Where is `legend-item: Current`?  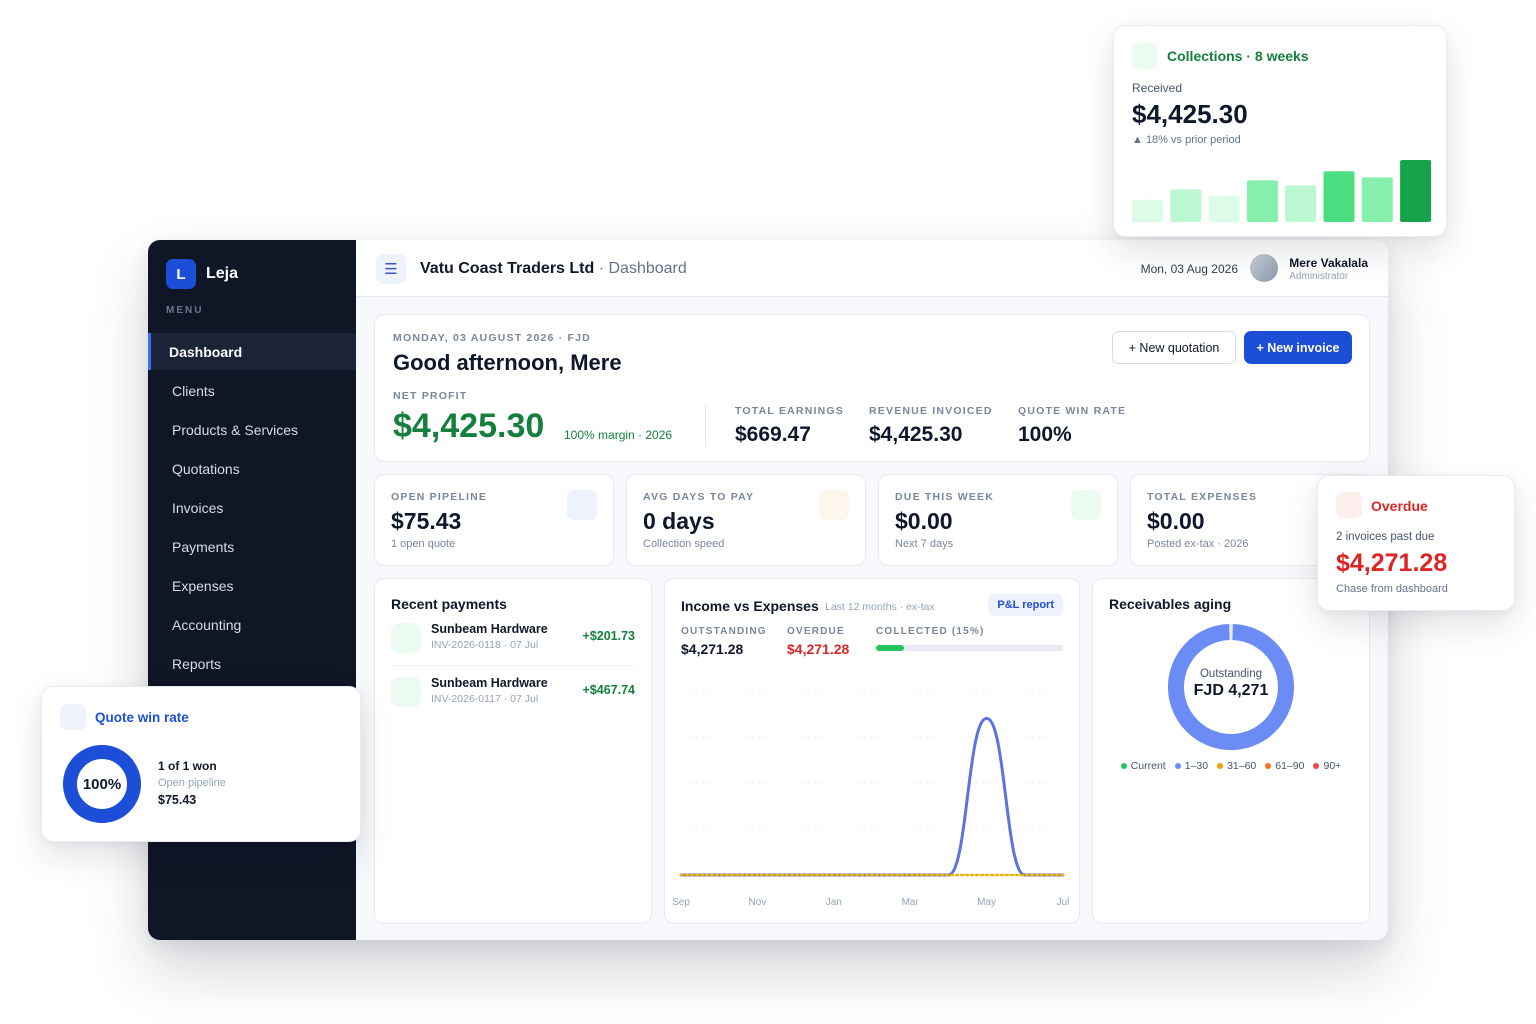 legend-item: Current is located at coordinates (1143, 766).